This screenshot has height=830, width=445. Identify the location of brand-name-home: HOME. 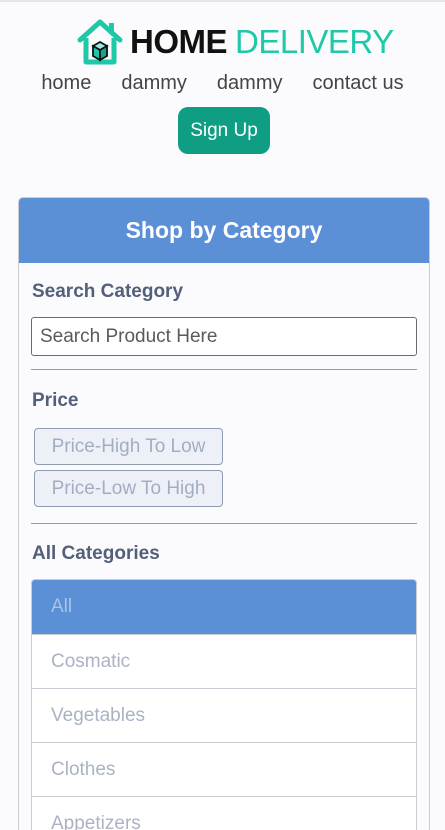
(179, 41).